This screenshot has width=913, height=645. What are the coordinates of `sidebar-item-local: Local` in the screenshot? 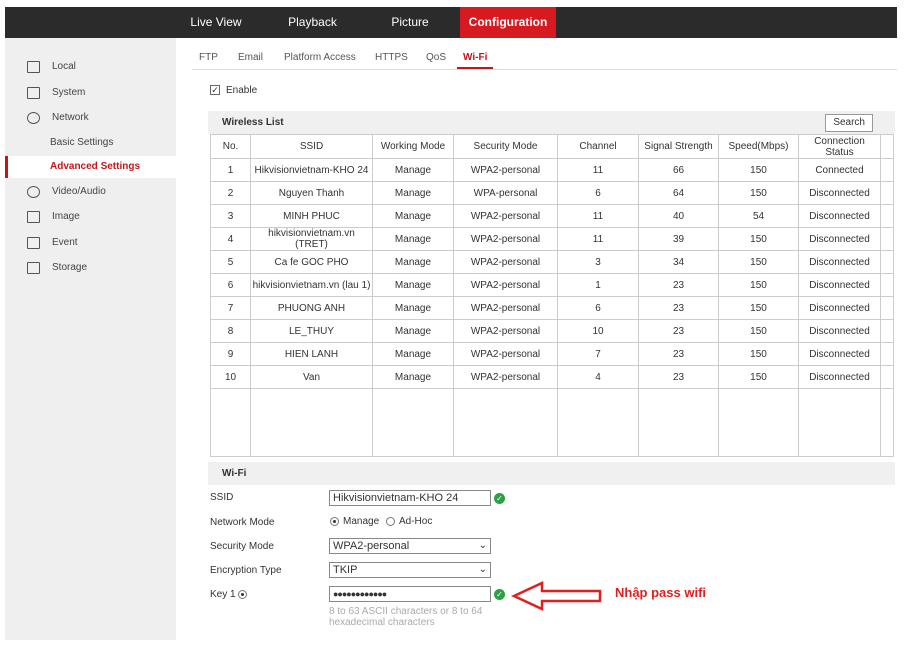 It's located at (90, 67).